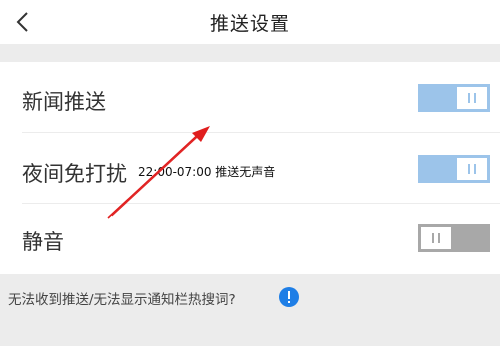 This screenshot has width=500, height=346. What do you see at coordinates (43, 242) in the screenshot?
I see `setting-label-mute: 静音` at bounding box center [43, 242].